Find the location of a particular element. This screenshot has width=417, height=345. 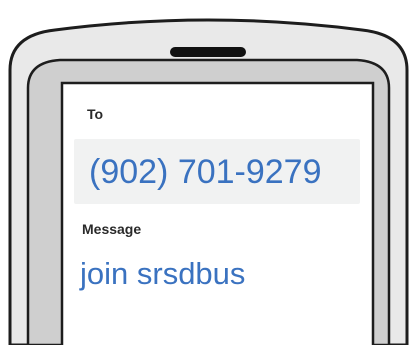

message-label: Message is located at coordinates (112, 229).